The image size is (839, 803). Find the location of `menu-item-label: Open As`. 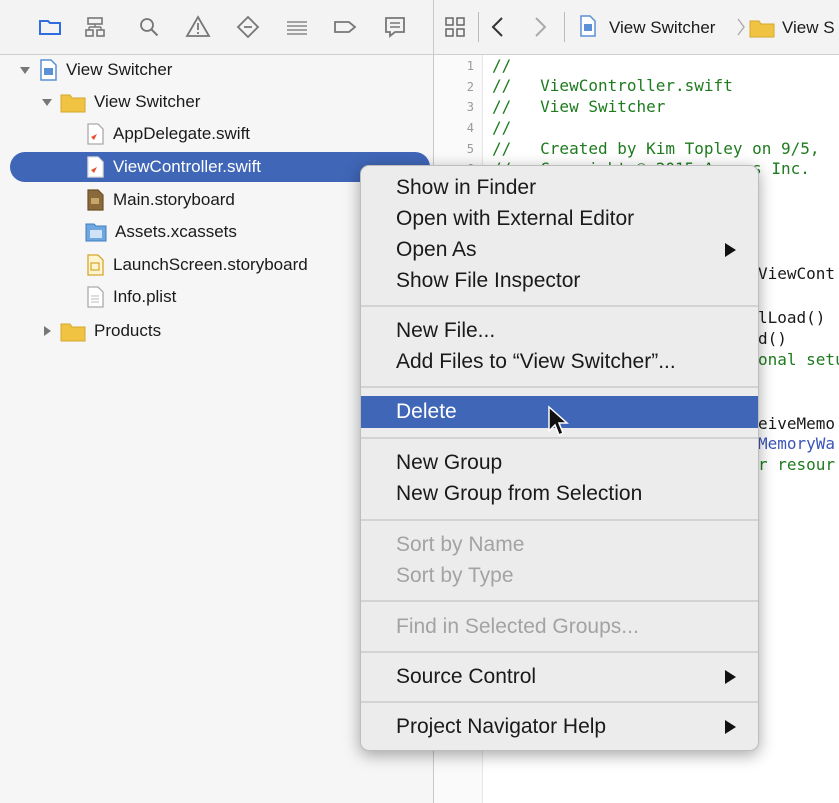

menu-item-label: Open As is located at coordinates (436, 249).